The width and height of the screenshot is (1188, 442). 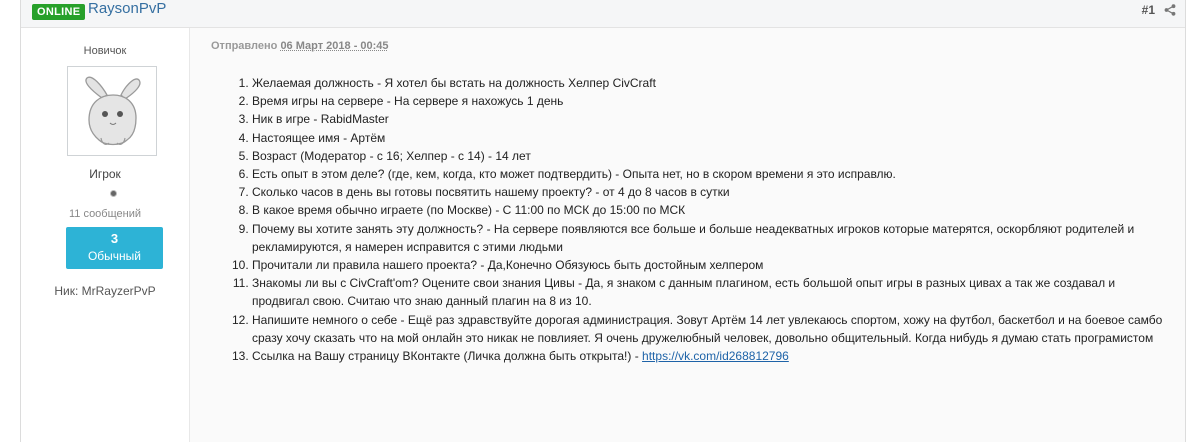 I want to click on reputation-value: 3, so click(x=114, y=238).